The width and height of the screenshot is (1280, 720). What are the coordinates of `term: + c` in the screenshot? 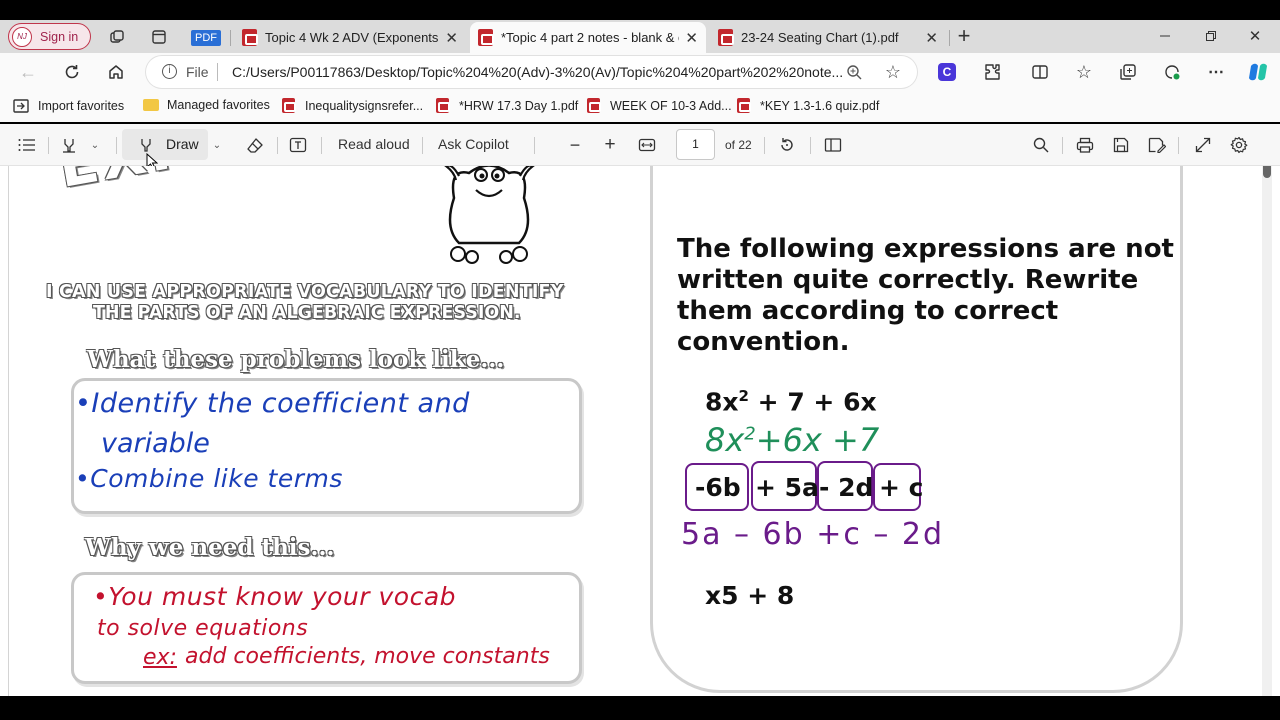 It's located at (901, 487).